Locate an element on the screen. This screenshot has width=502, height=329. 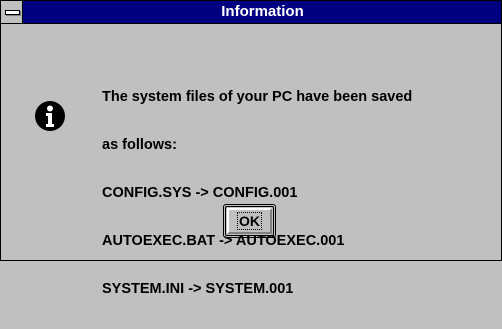
system-menu-button is located at coordinates (12, 12).